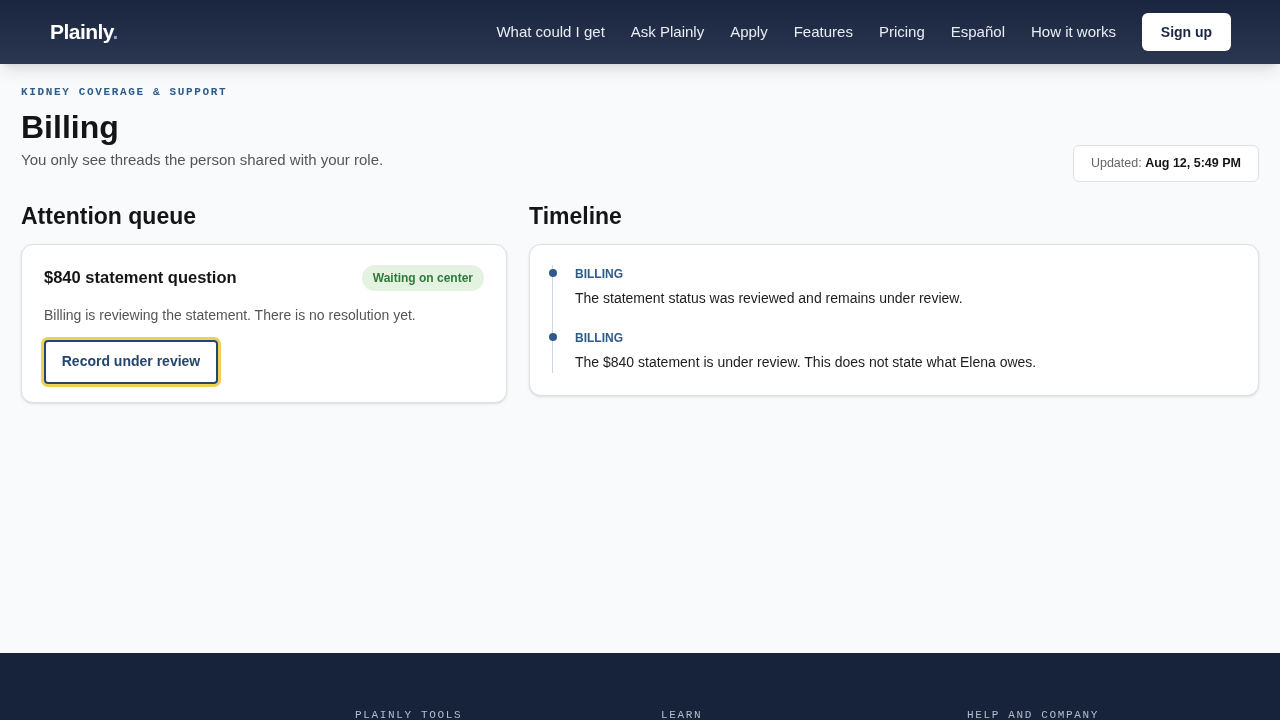 The height and width of the screenshot is (720, 1280). What do you see at coordinates (230, 315) in the screenshot?
I see `card-description: Billing is reviewing the statement. There is no resolution yet.` at bounding box center [230, 315].